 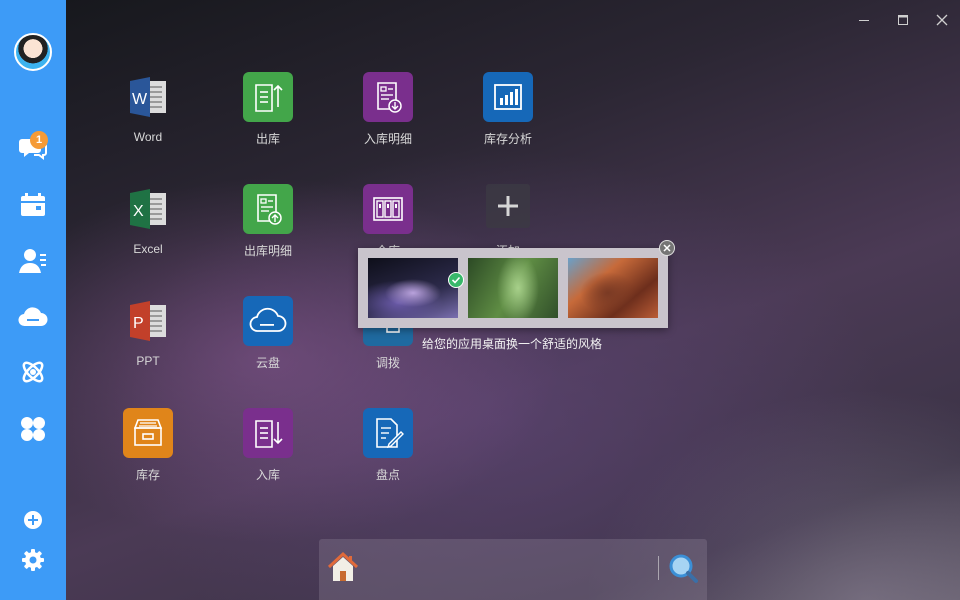 I want to click on minimize-button, so click(x=864, y=20).